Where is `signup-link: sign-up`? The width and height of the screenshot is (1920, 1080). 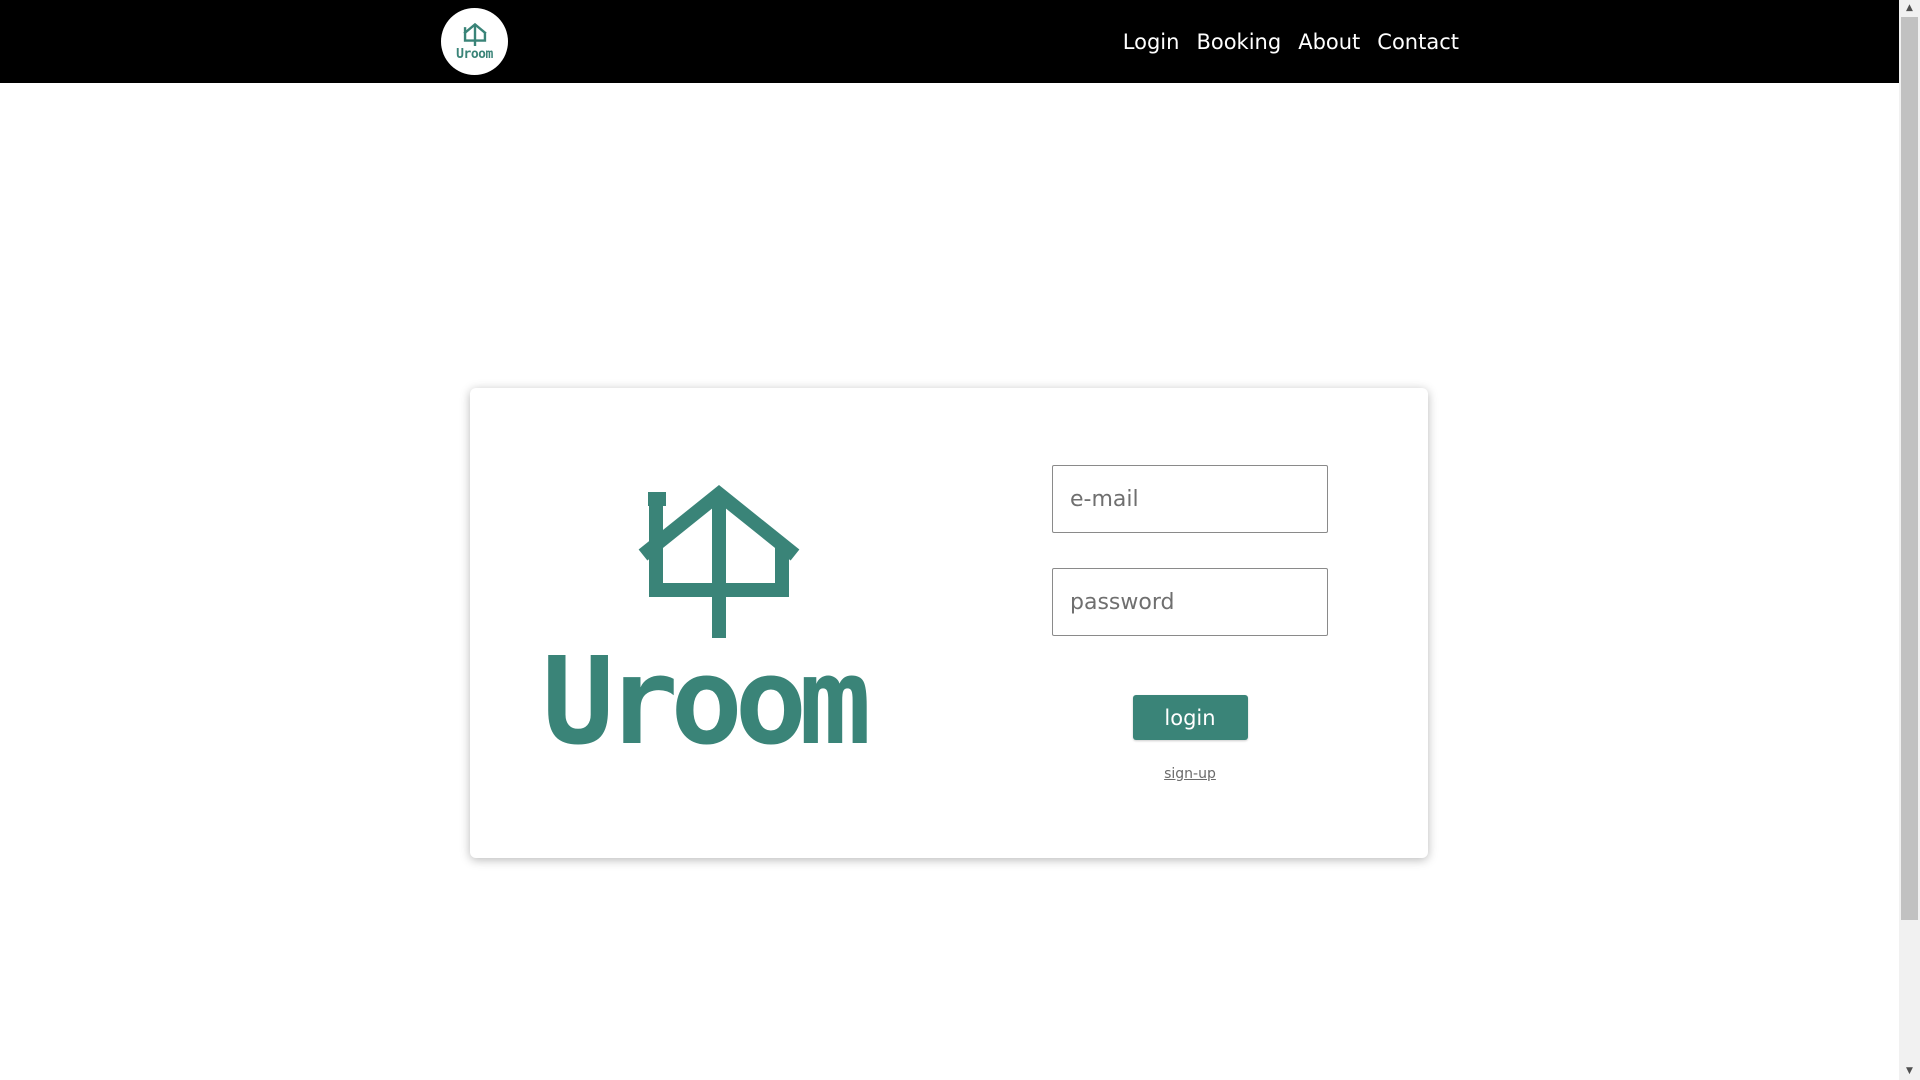 signup-link: sign-up is located at coordinates (1190, 774).